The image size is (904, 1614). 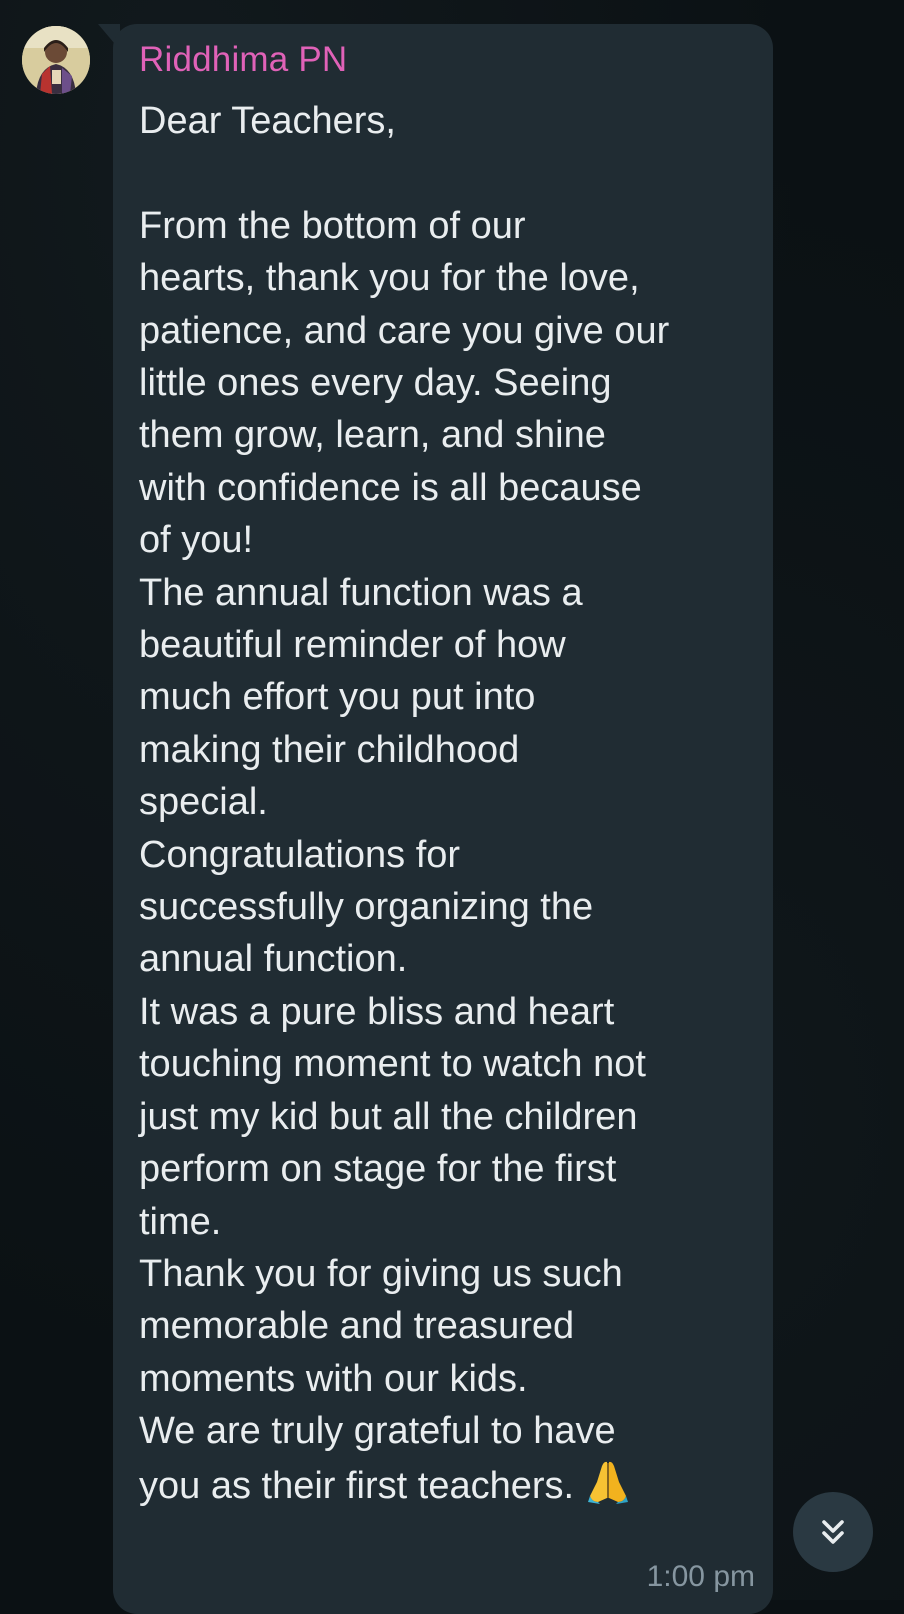 I want to click on message-line: touching moment to watch not, so click(x=392, y=1064).